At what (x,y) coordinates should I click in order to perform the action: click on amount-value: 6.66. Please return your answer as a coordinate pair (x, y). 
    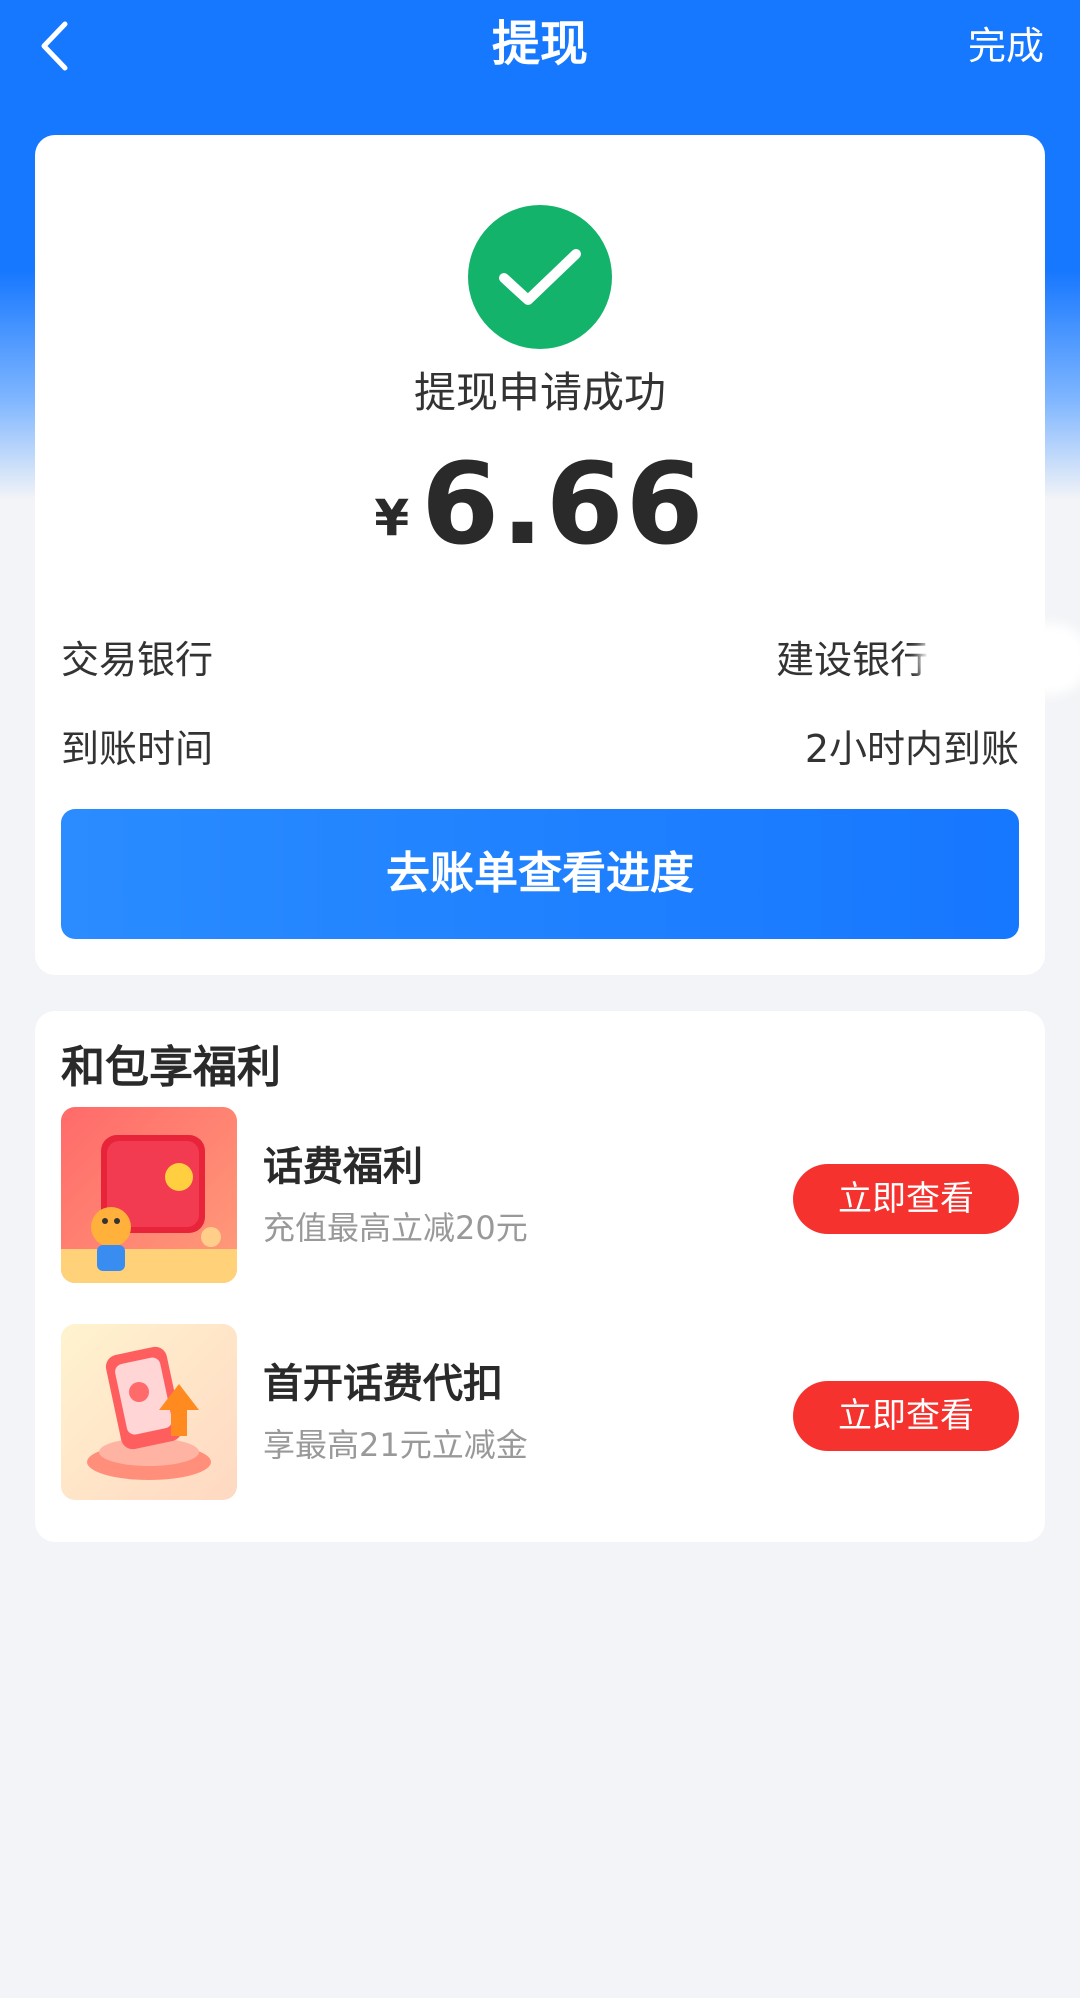
    Looking at the image, I should click on (563, 505).